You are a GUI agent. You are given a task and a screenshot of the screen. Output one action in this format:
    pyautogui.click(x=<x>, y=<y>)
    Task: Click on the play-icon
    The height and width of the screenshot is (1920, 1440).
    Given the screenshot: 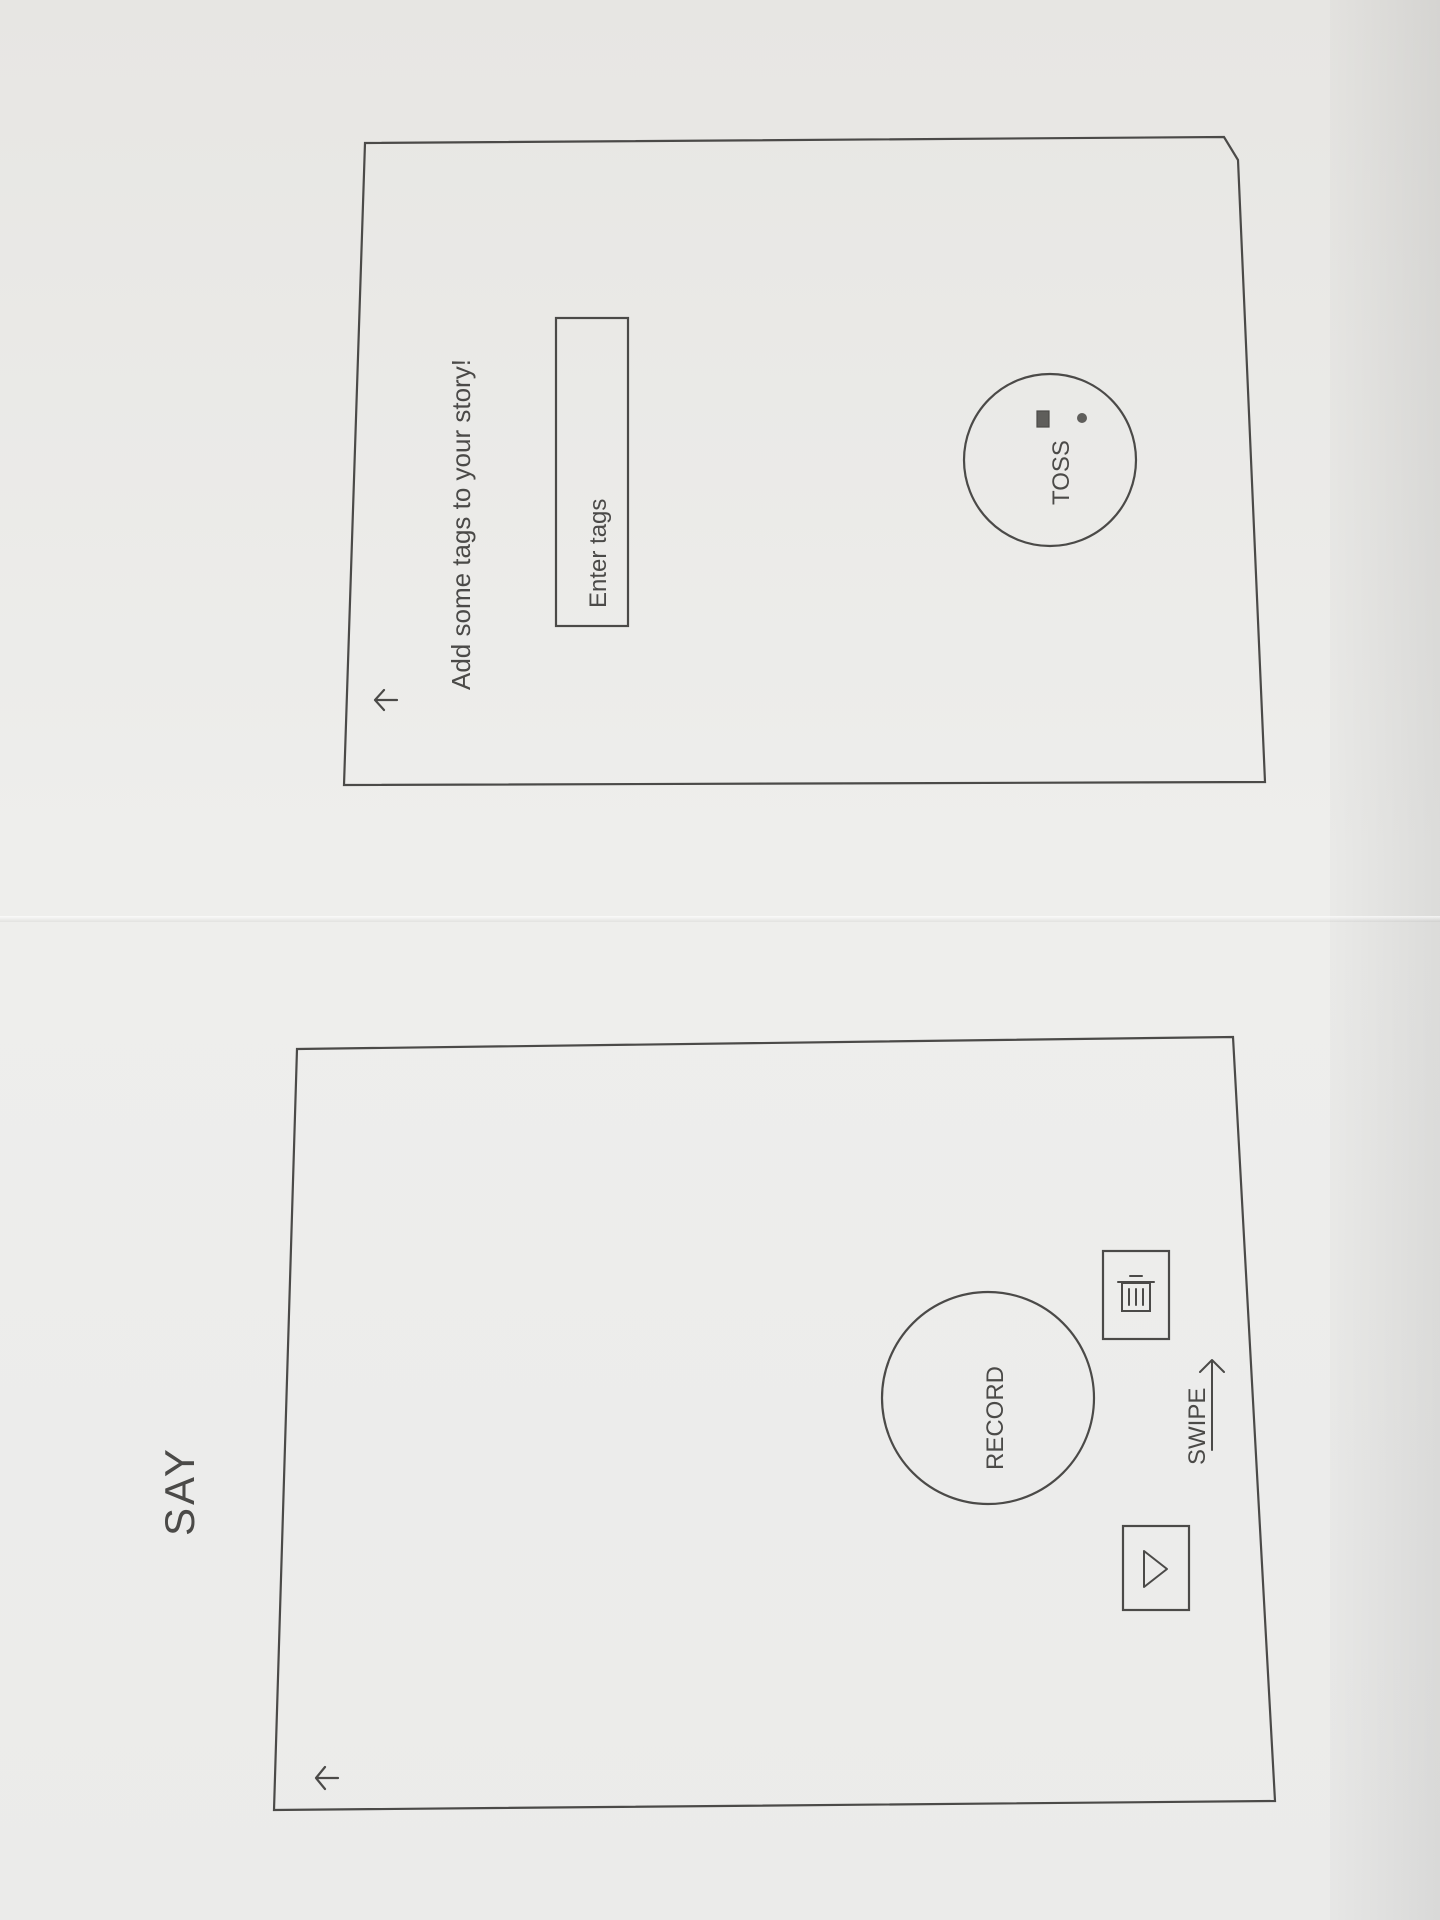 What is the action you would take?
    pyautogui.click(x=1155, y=1569)
    